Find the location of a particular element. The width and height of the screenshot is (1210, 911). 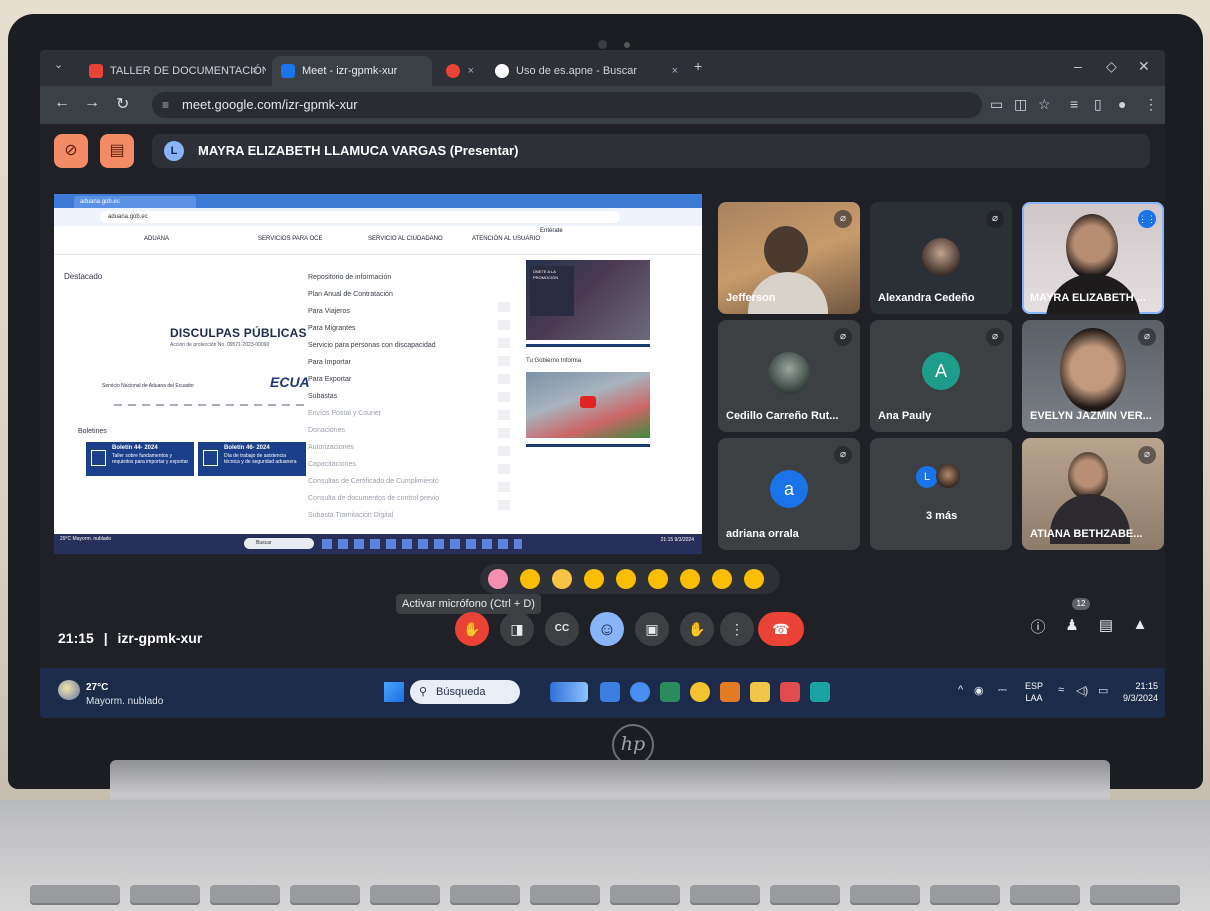

party-popper-icon is located at coordinates (562, 579).